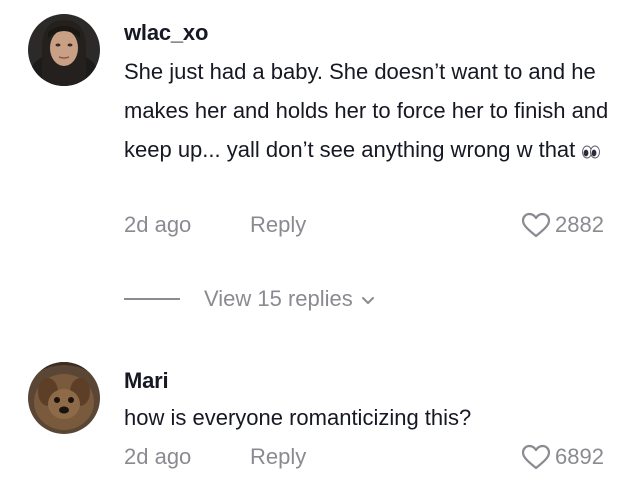 This screenshot has height=488, width=634. I want to click on comment-username: wlac_xo, so click(166, 33).